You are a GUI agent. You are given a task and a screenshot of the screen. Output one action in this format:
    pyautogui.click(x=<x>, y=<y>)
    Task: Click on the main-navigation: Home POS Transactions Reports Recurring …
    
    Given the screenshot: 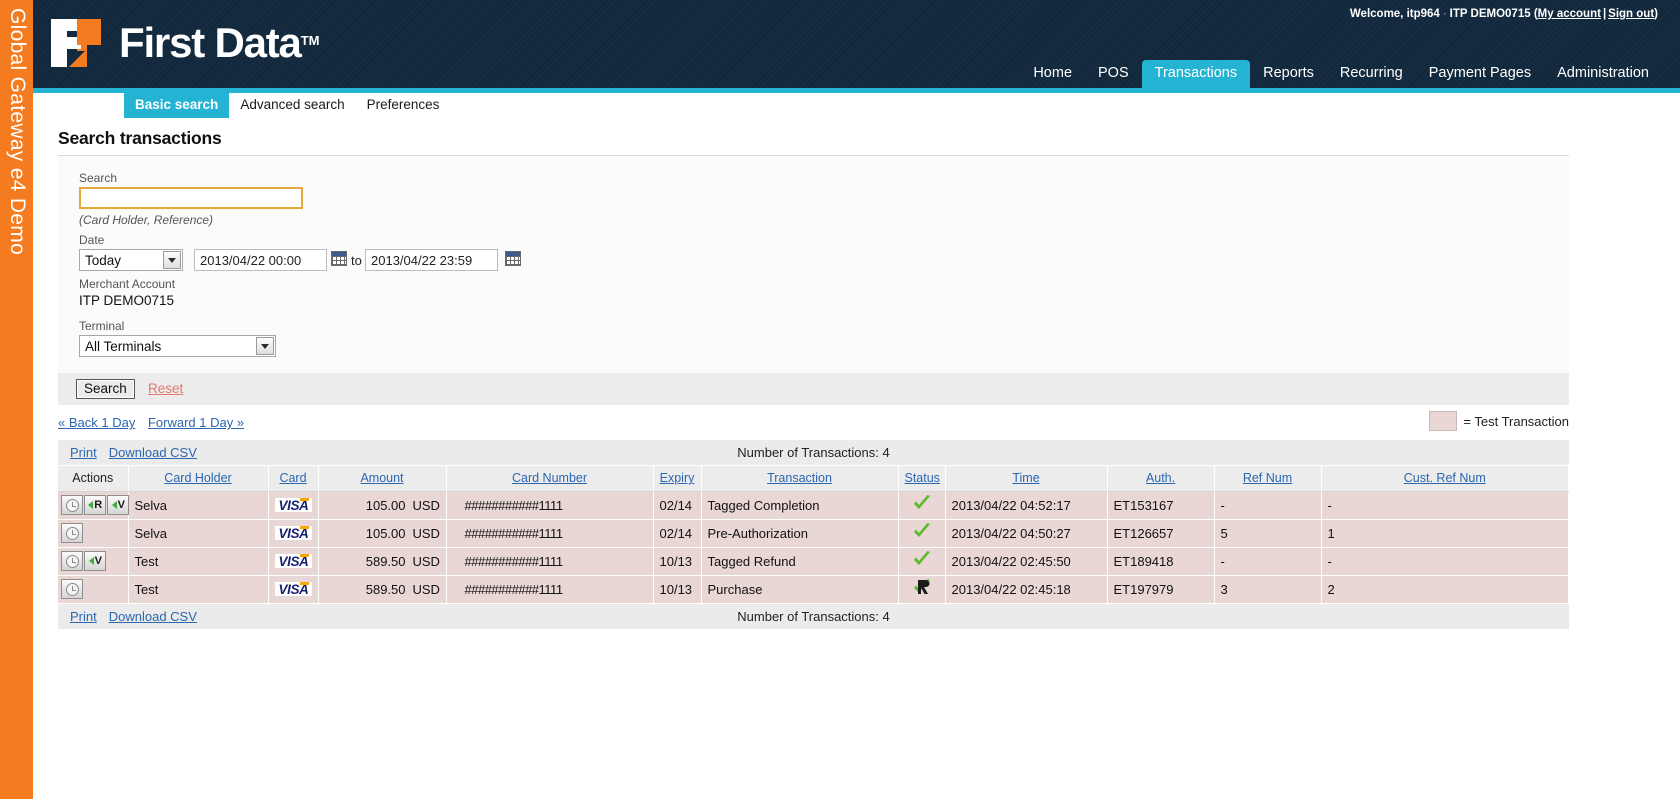 What is the action you would take?
    pyautogui.click(x=1341, y=74)
    